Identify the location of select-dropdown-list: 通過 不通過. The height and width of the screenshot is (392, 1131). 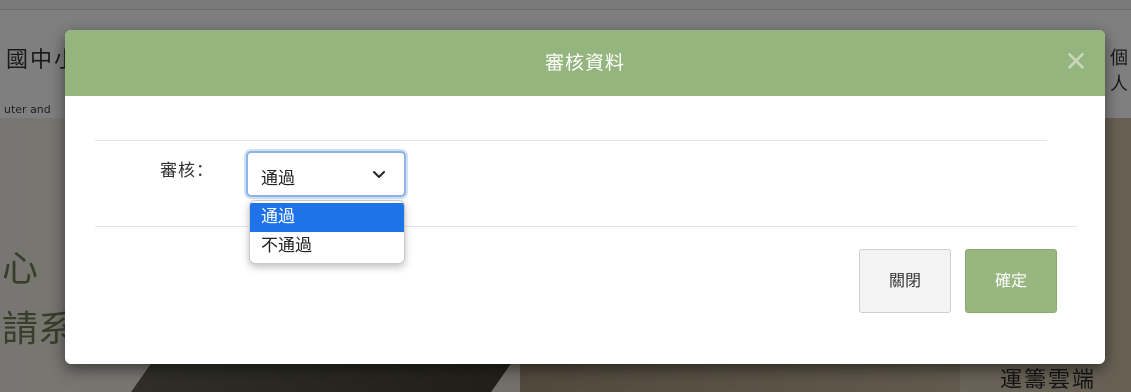
(327, 232).